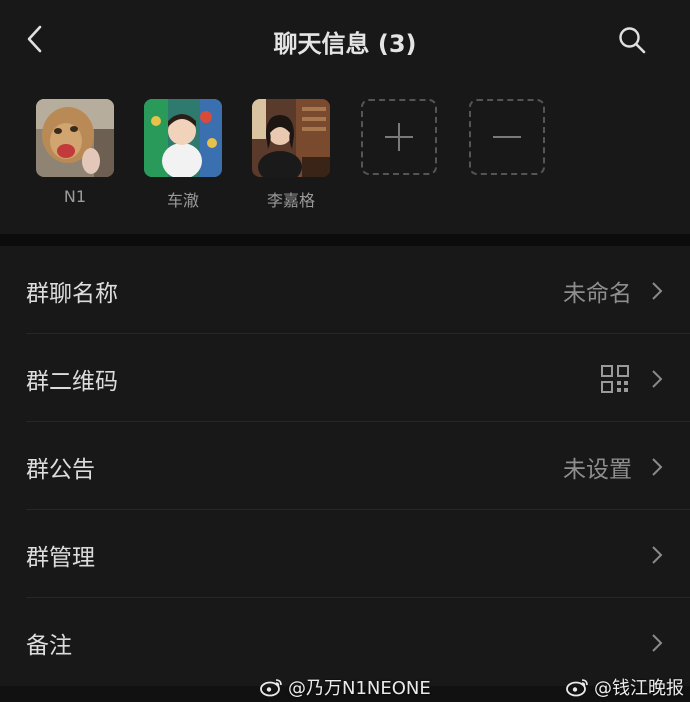  What do you see at coordinates (345, 290) in the screenshot?
I see `group-name-row: 群聊名称 未命名` at bounding box center [345, 290].